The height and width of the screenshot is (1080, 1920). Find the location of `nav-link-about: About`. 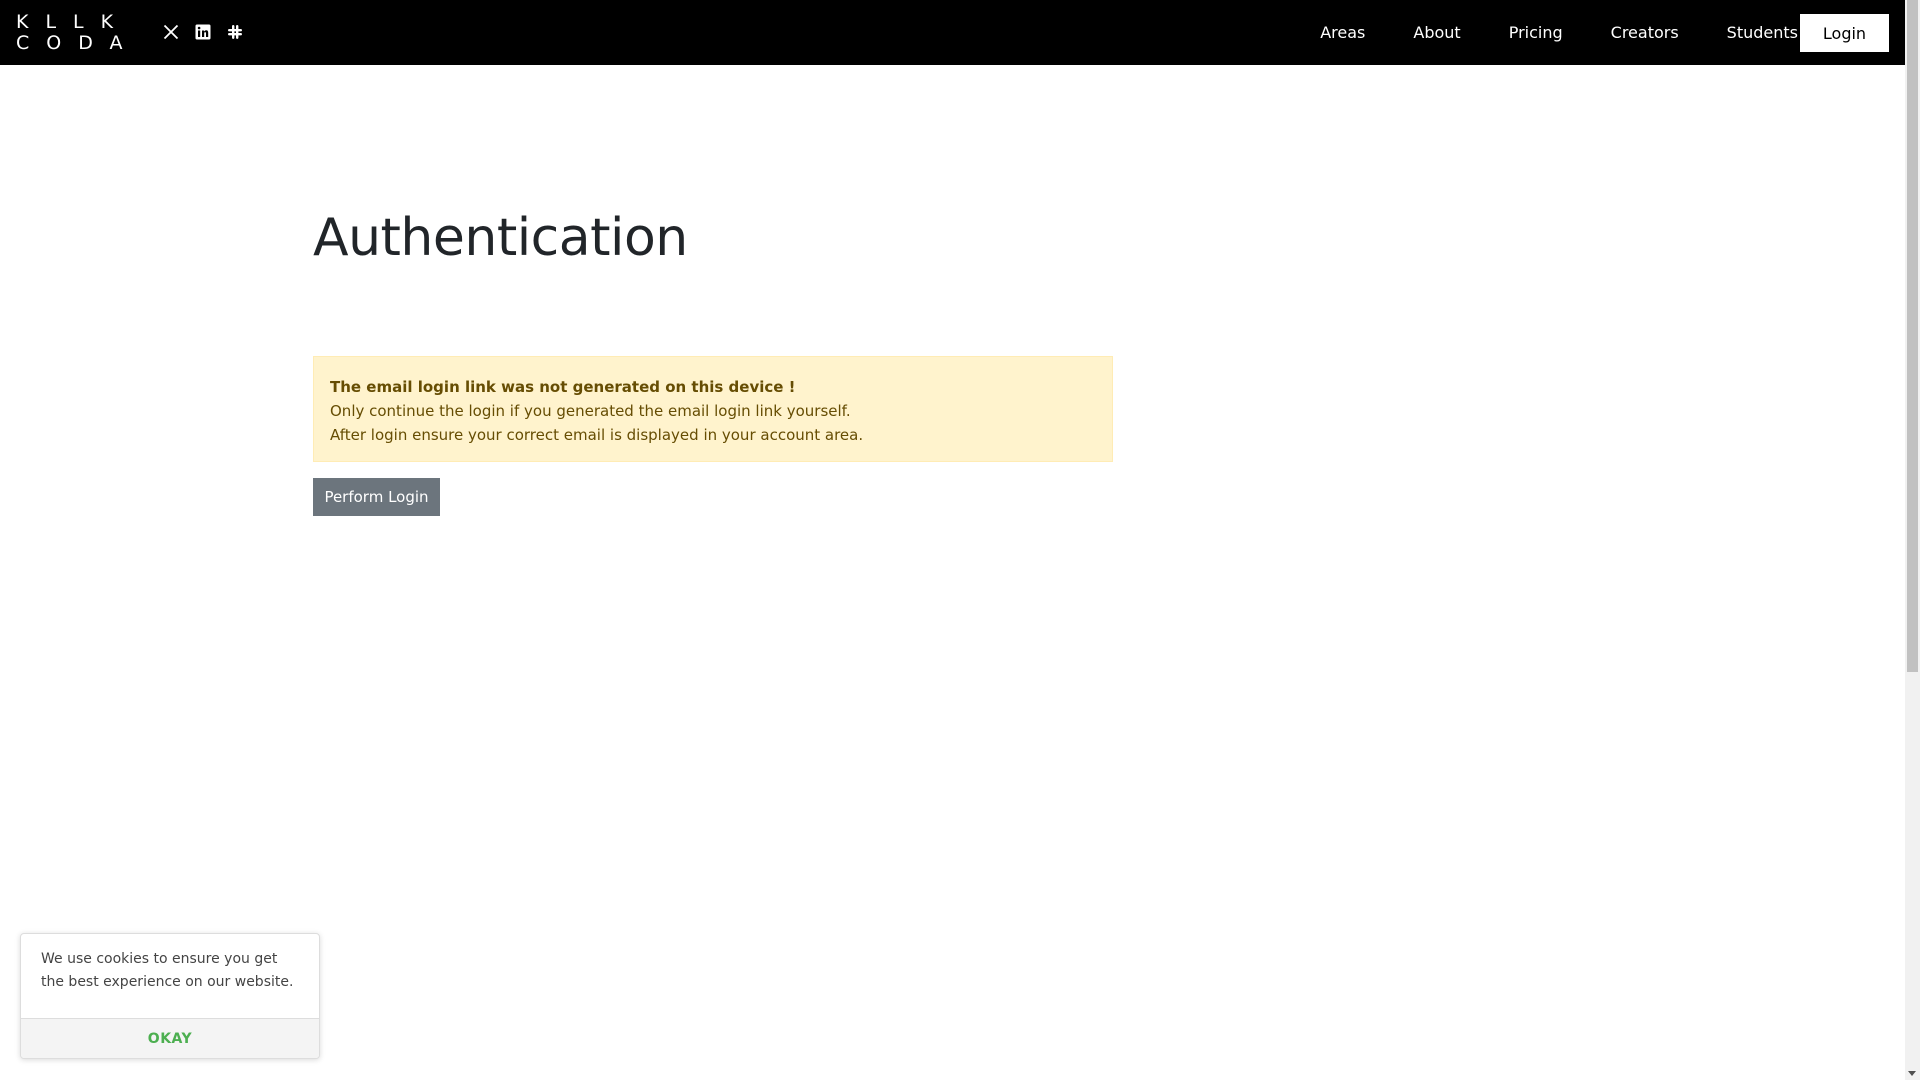

nav-link-about: About is located at coordinates (1436, 32).